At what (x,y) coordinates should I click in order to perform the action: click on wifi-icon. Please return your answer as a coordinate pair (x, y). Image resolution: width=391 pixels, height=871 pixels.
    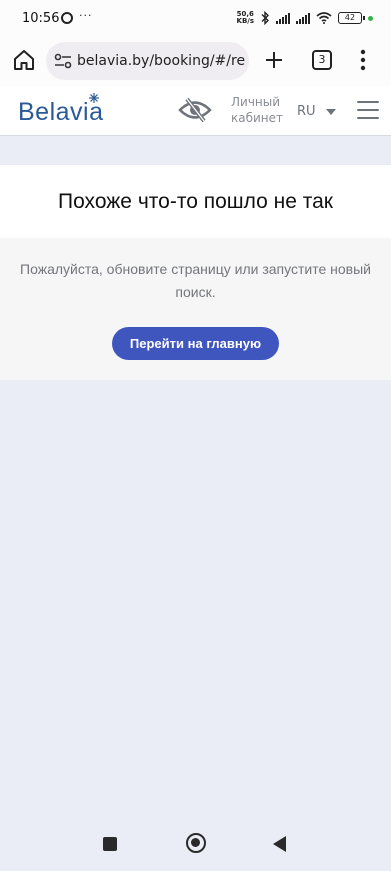
    Looking at the image, I should click on (324, 18).